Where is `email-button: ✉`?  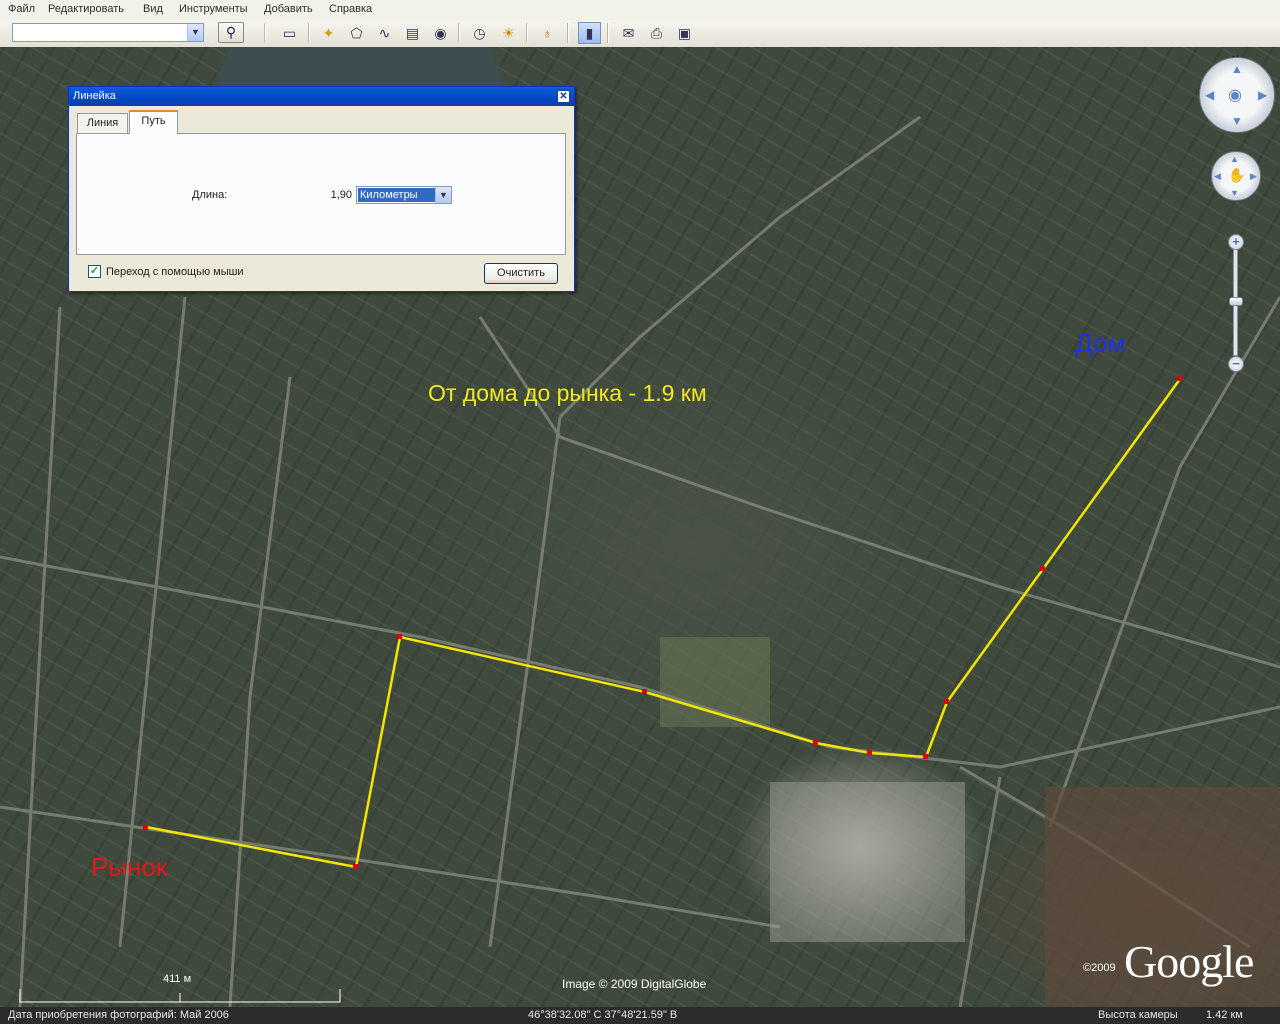
email-button: ✉ is located at coordinates (628, 33).